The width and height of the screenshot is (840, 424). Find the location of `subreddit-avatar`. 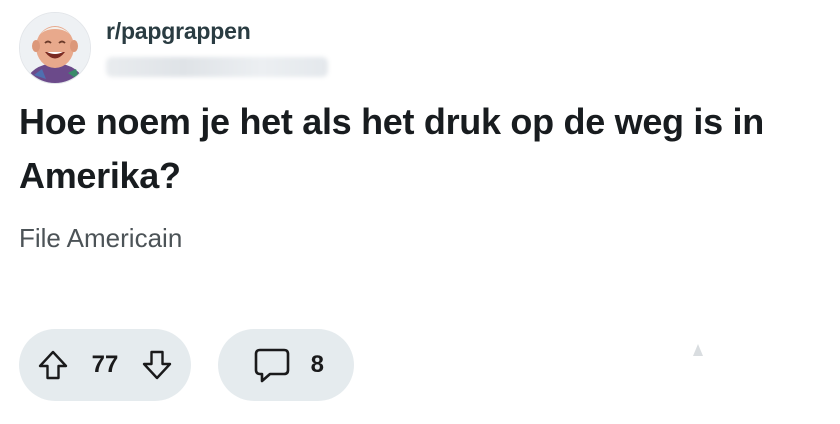

subreddit-avatar is located at coordinates (55, 48).